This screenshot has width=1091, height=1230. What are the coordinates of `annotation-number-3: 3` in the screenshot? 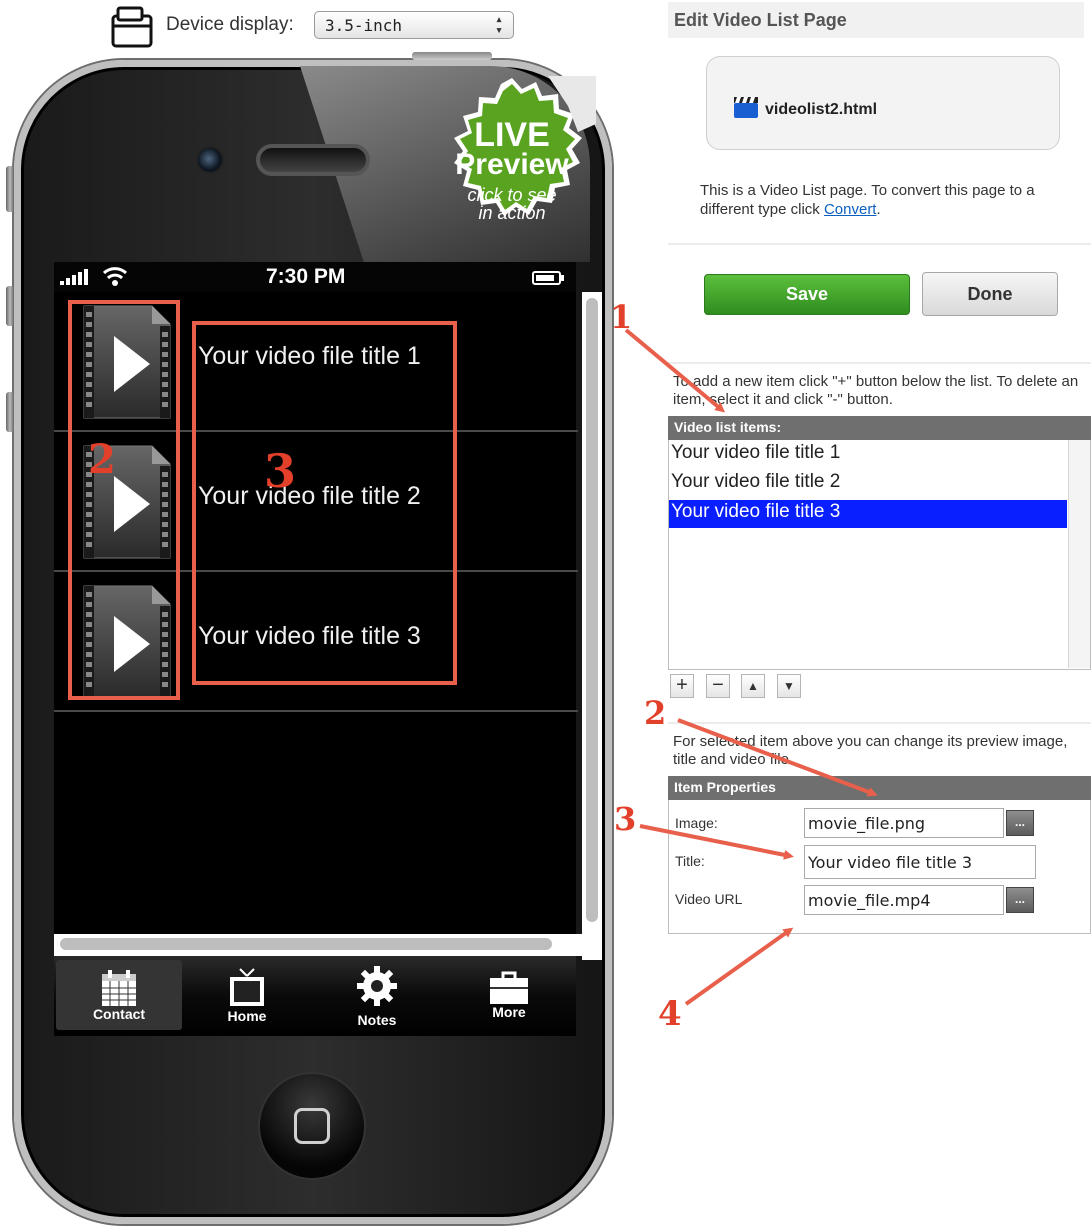 It's located at (625, 819).